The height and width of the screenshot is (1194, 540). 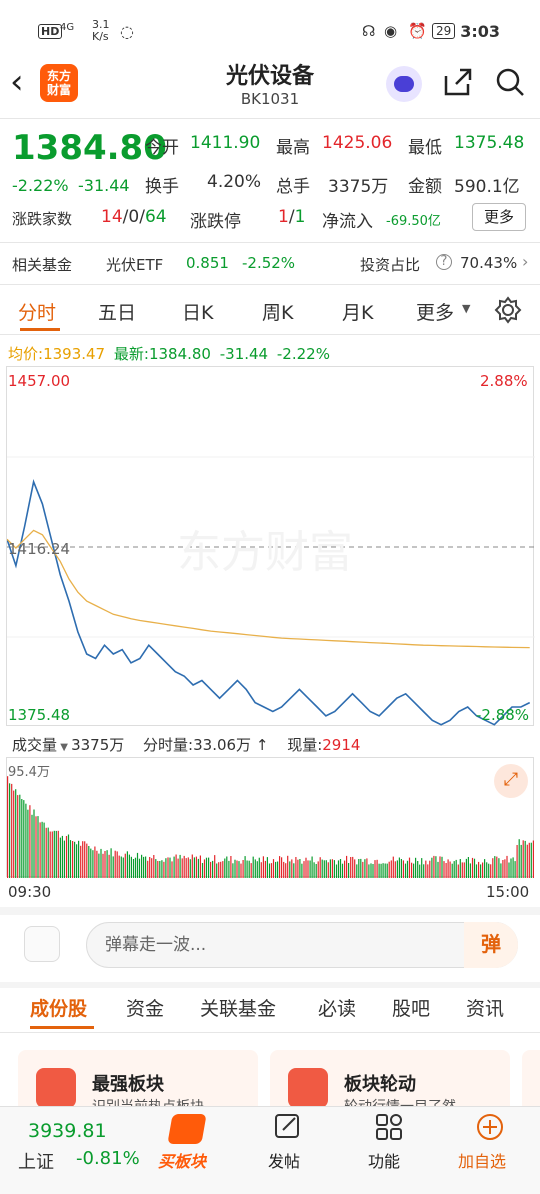 I want to click on hd-icon: HD, so click(x=50, y=31).